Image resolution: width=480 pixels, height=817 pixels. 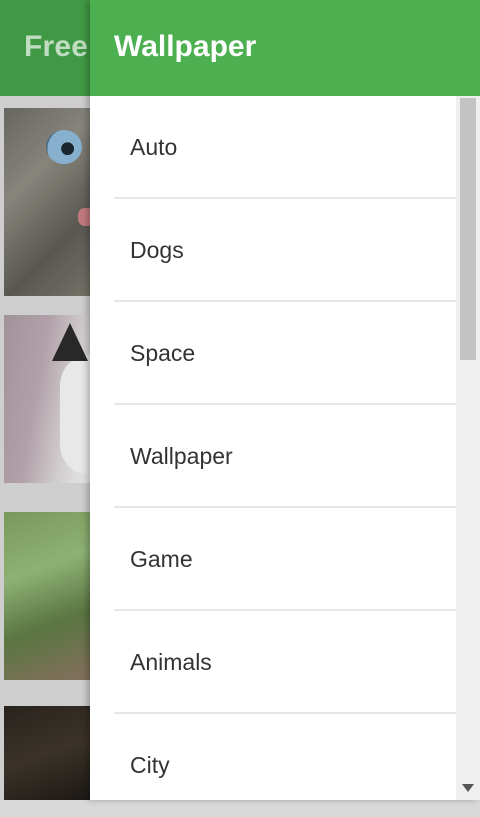 What do you see at coordinates (157, 250) in the screenshot?
I see `menu-item-label: Dogs` at bounding box center [157, 250].